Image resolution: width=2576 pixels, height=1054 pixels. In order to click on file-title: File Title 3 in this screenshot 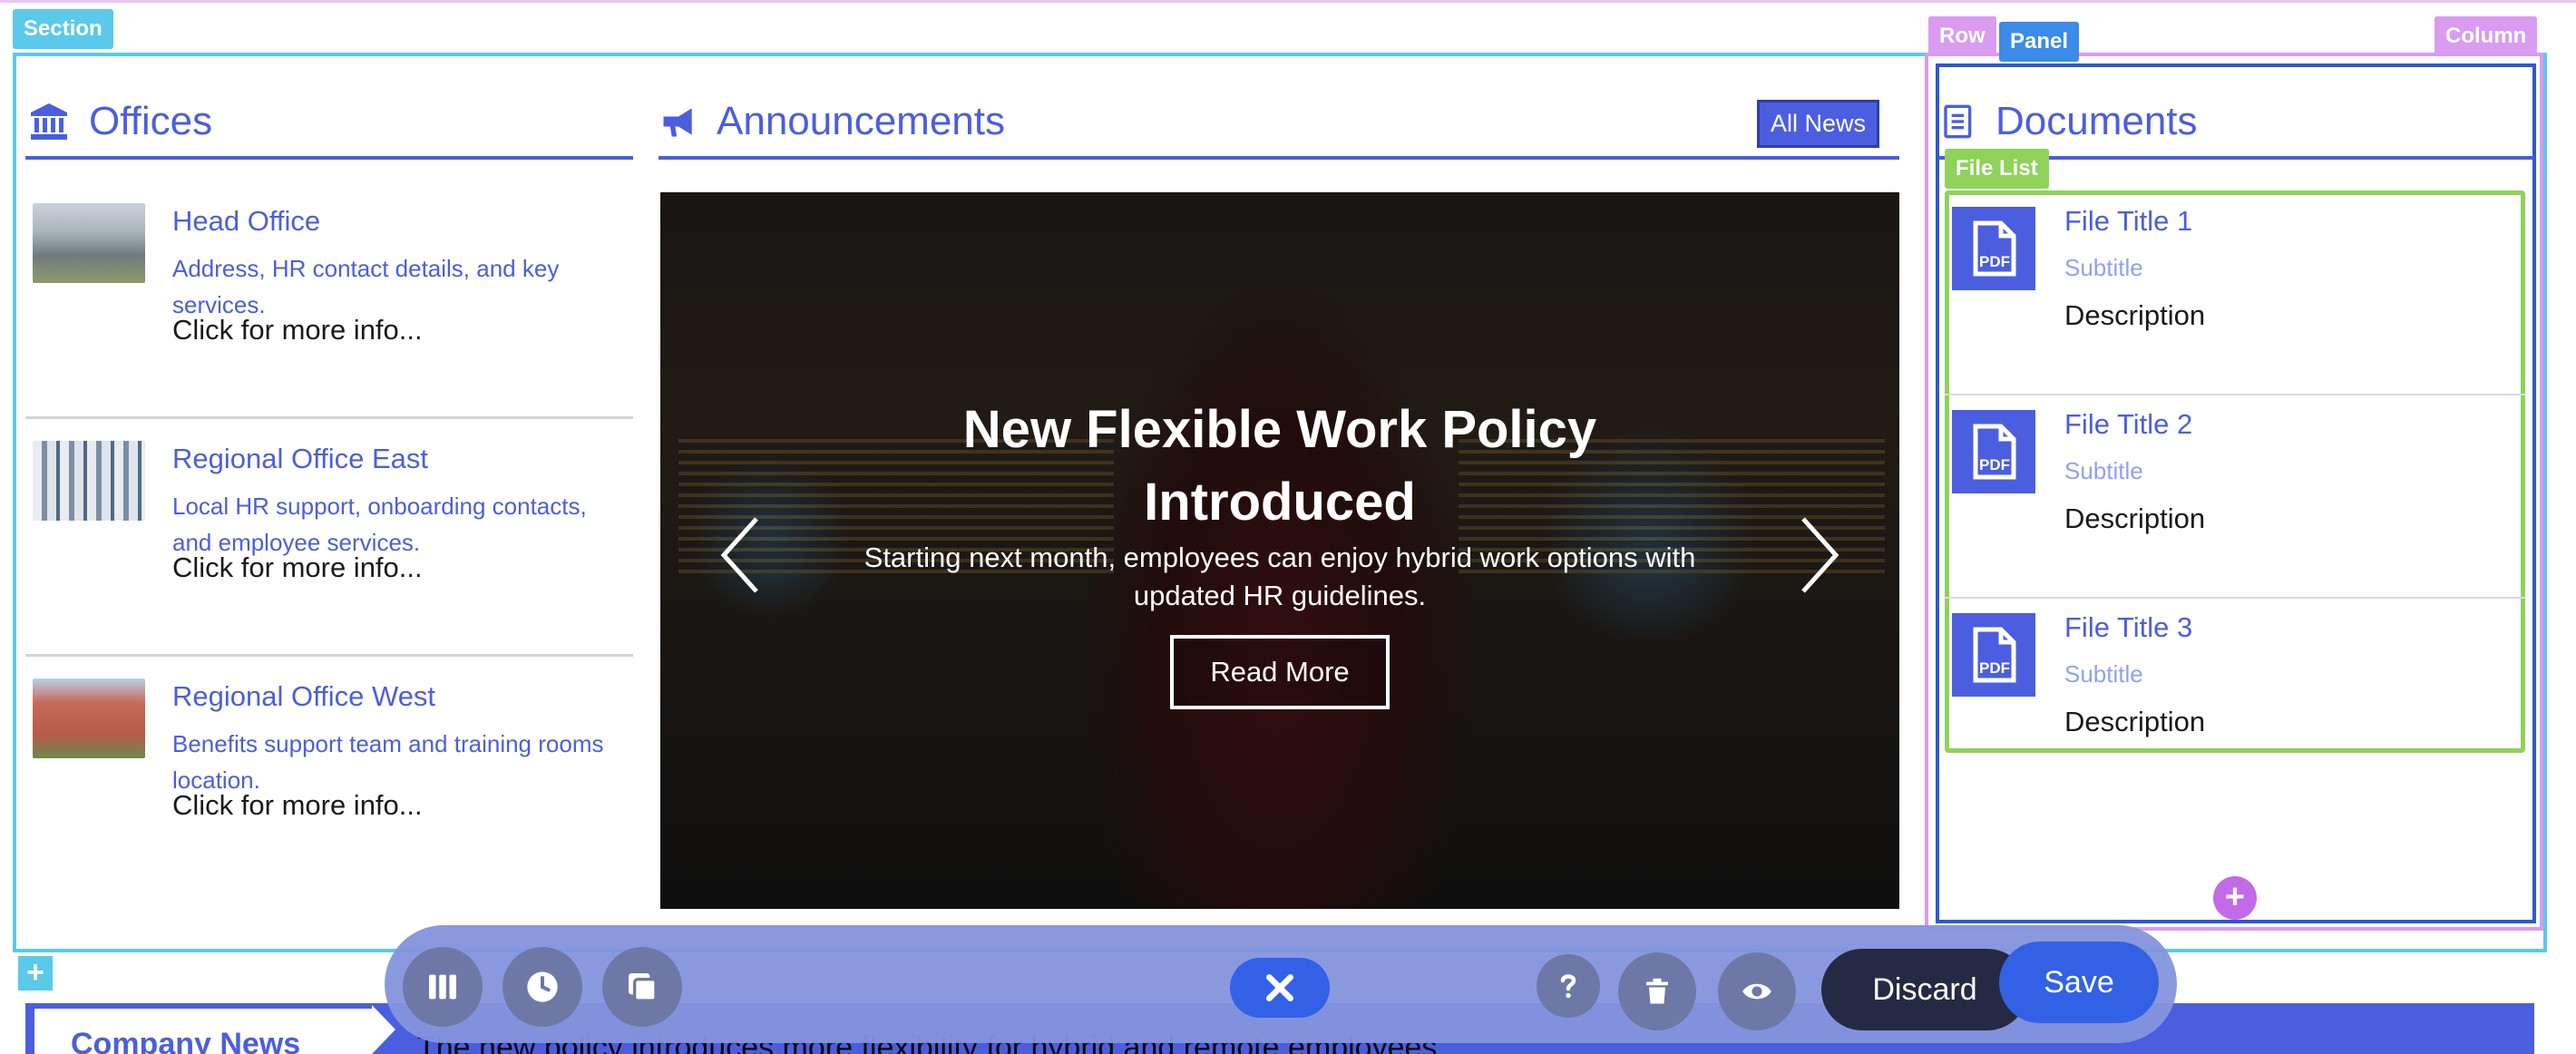, I will do `click(2128, 627)`.